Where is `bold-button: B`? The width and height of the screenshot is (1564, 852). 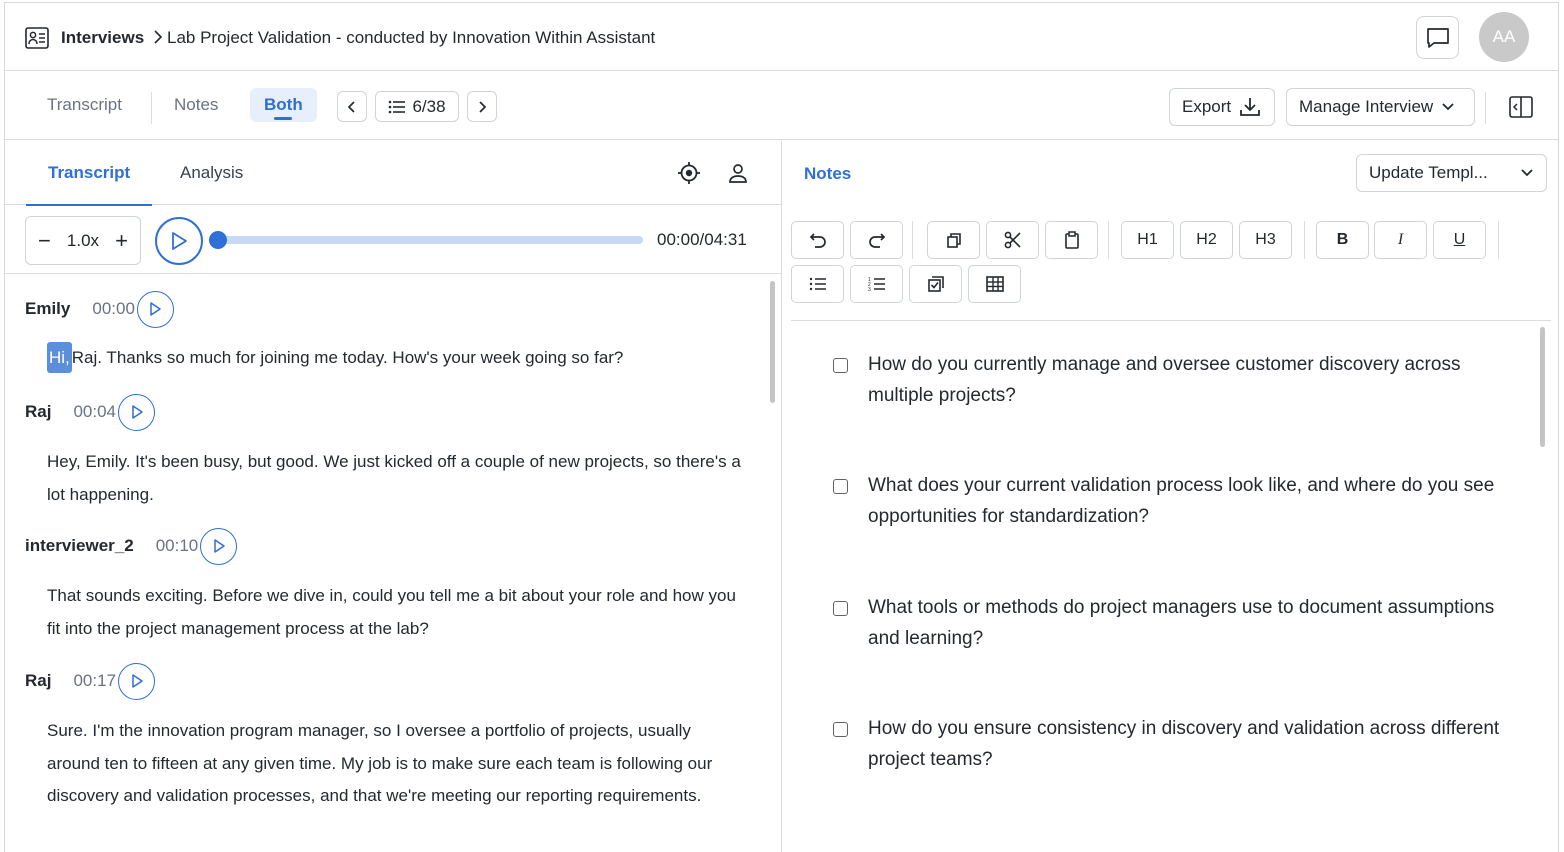 bold-button: B is located at coordinates (1342, 240).